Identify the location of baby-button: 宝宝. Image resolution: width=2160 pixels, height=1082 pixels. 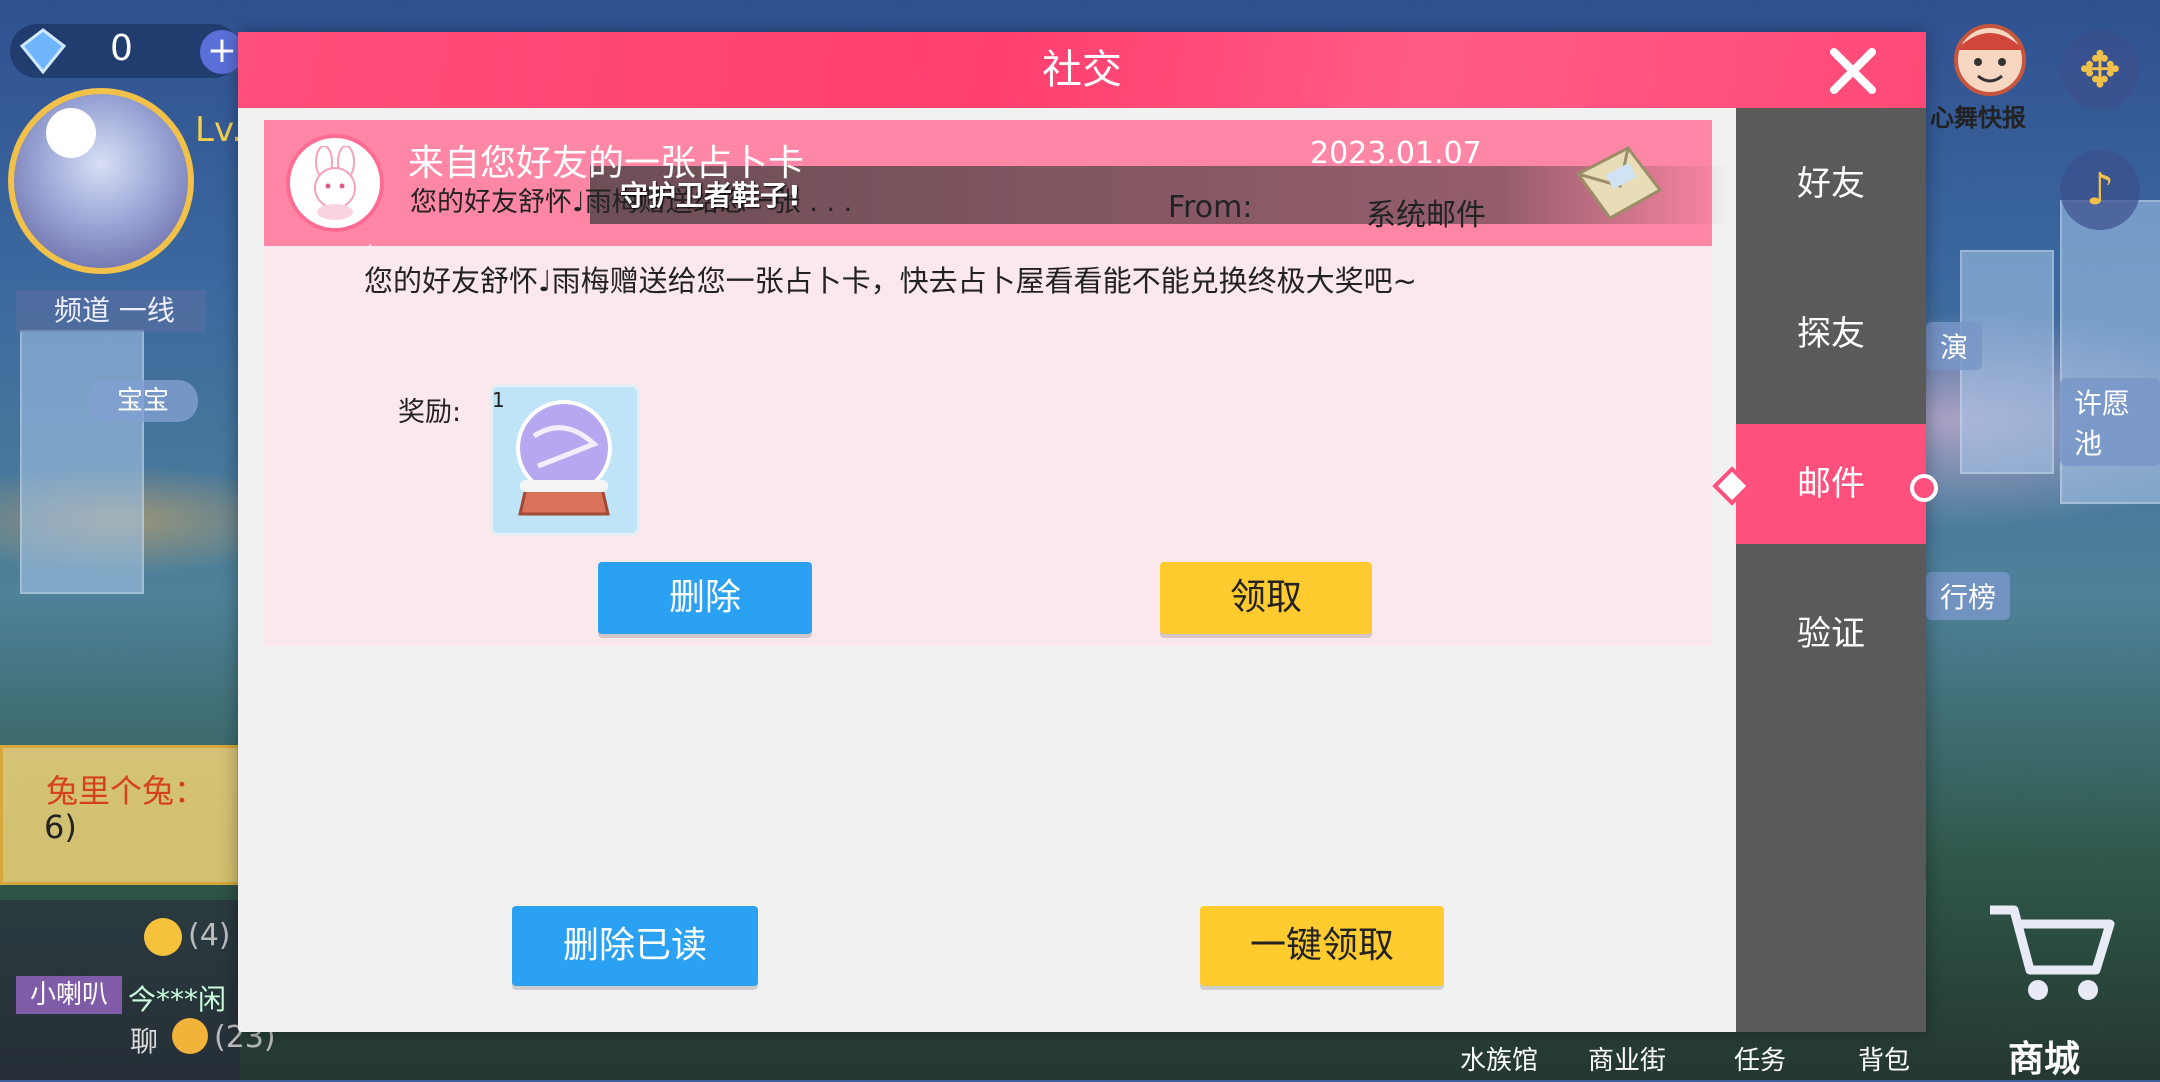
(143, 401).